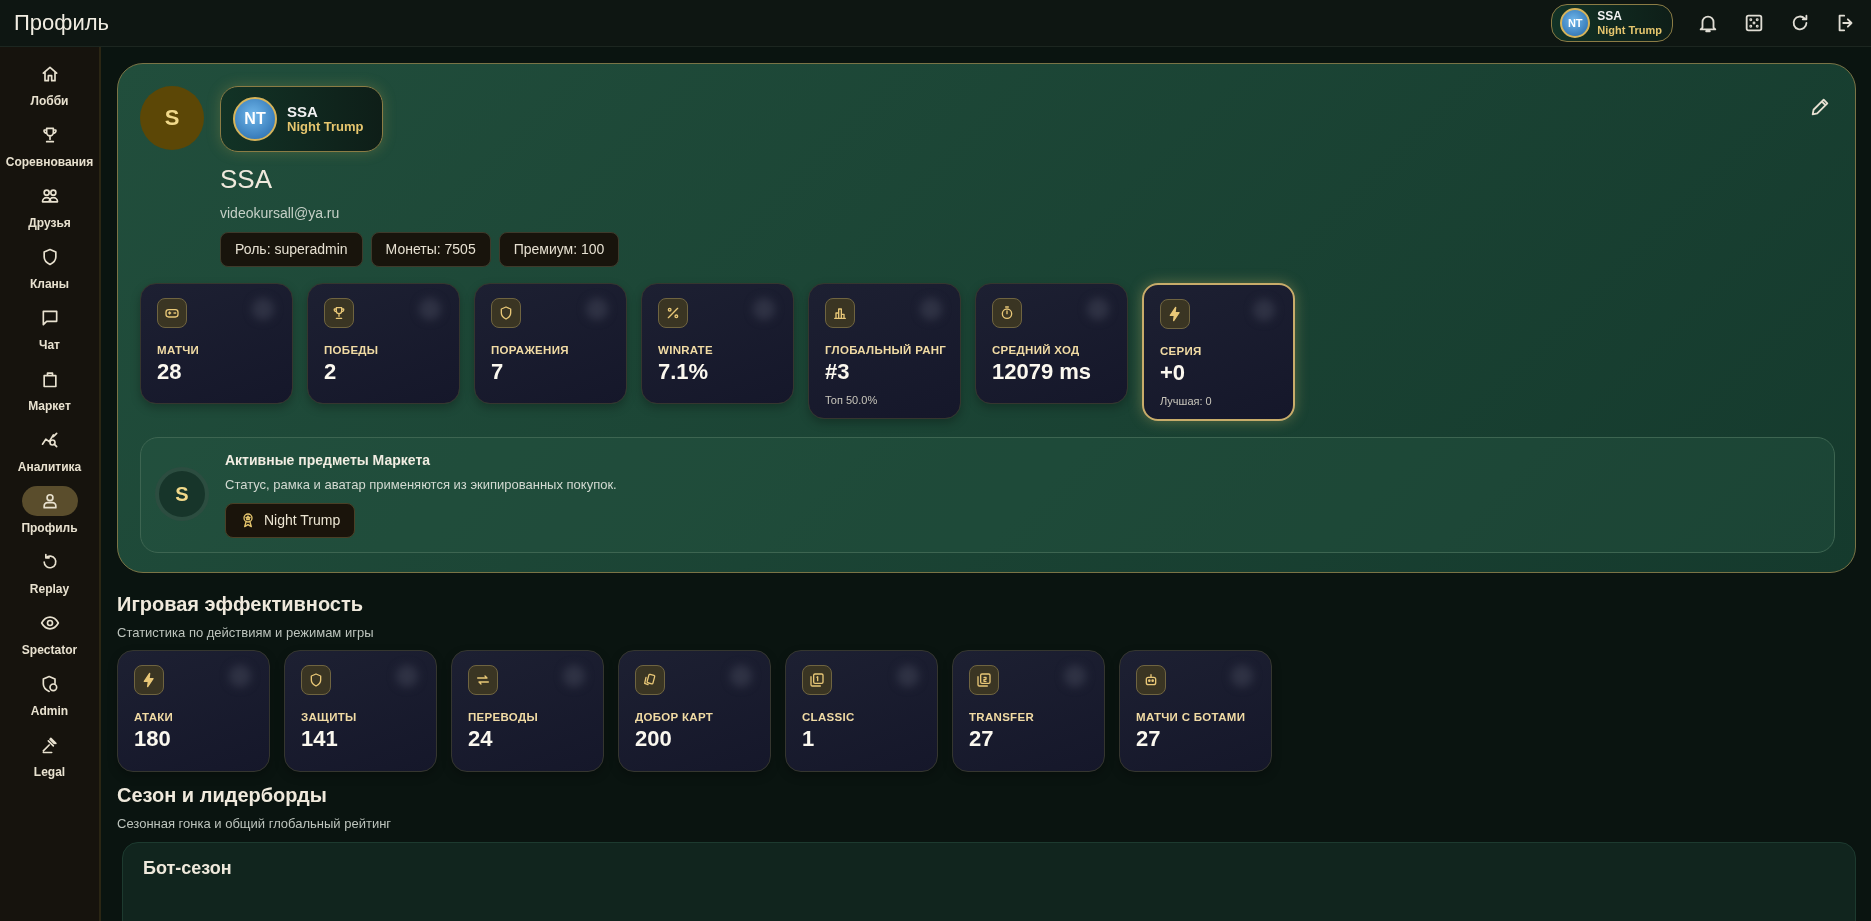 Image resolution: width=1871 pixels, height=921 pixels. Describe the element at coordinates (290, 520) in the screenshot. I see `market-item: Night Trump` at that location.